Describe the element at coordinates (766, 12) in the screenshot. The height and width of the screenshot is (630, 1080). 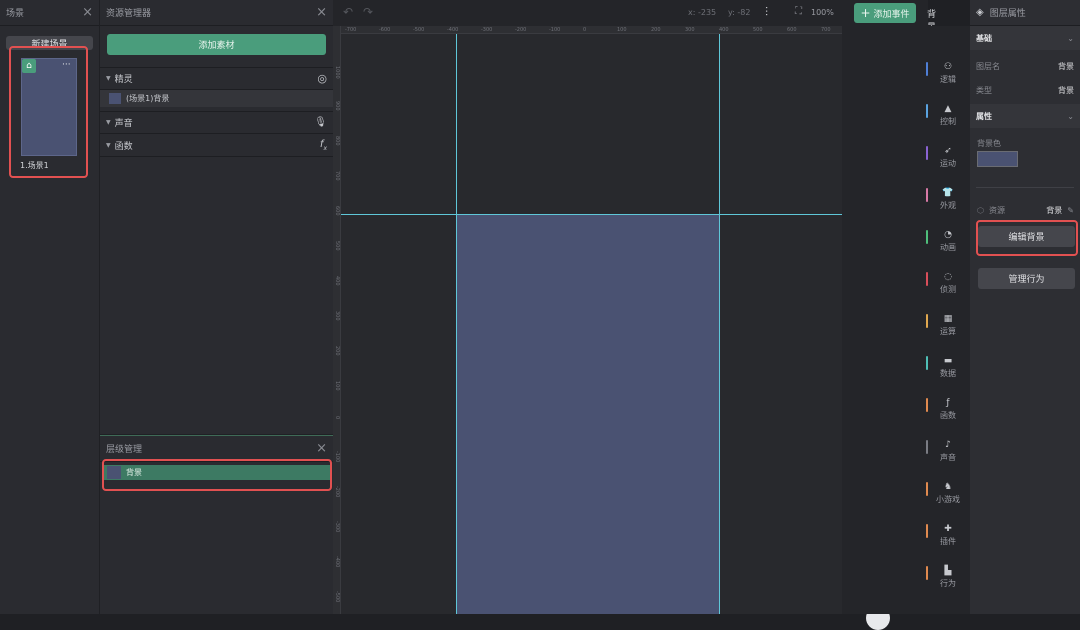
I see `sliders-icon: ⫶` at that location.